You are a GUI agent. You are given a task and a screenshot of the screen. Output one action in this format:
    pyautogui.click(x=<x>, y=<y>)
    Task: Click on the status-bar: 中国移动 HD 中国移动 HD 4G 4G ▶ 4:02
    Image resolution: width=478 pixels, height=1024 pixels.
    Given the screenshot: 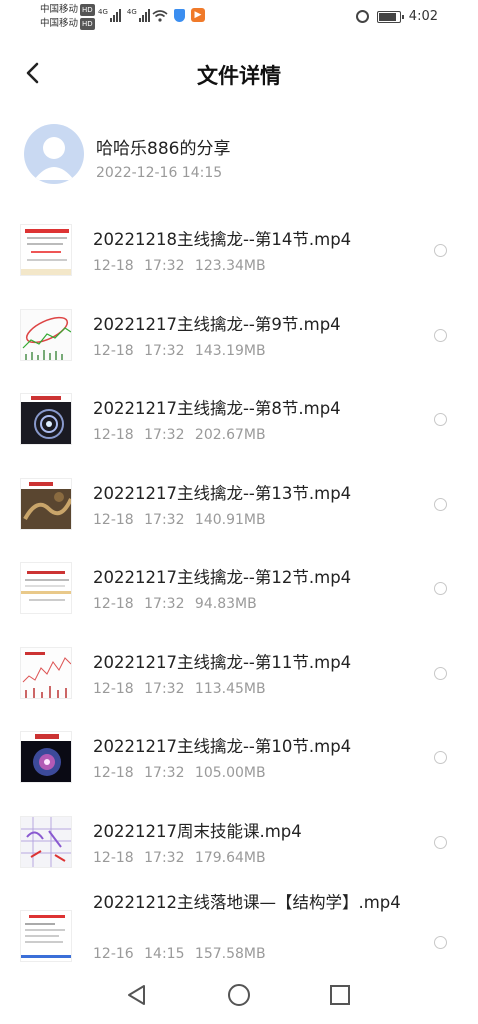 What is the action you would take?
    pyautogui.click(x=239, y=17)
    